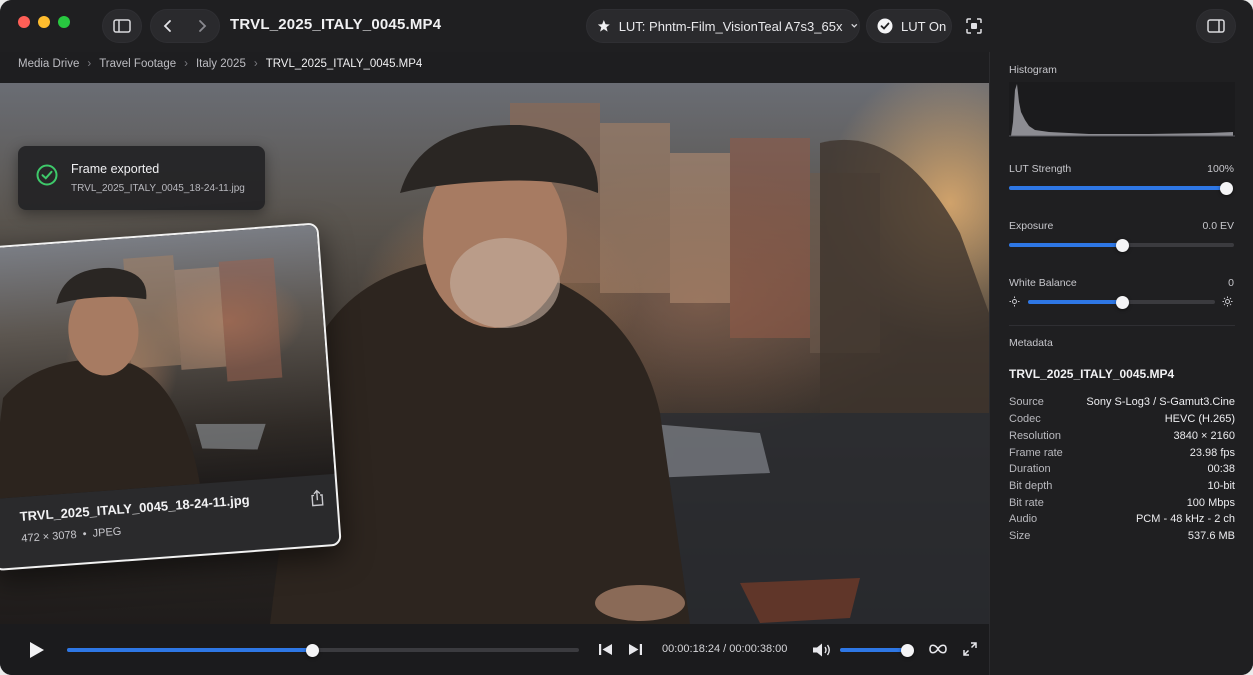 This screenshot has width=1253, height=675. Describe the element at coordinates (1231, 283) in the screenshot. I see `white-balance-value: 0` at that location.